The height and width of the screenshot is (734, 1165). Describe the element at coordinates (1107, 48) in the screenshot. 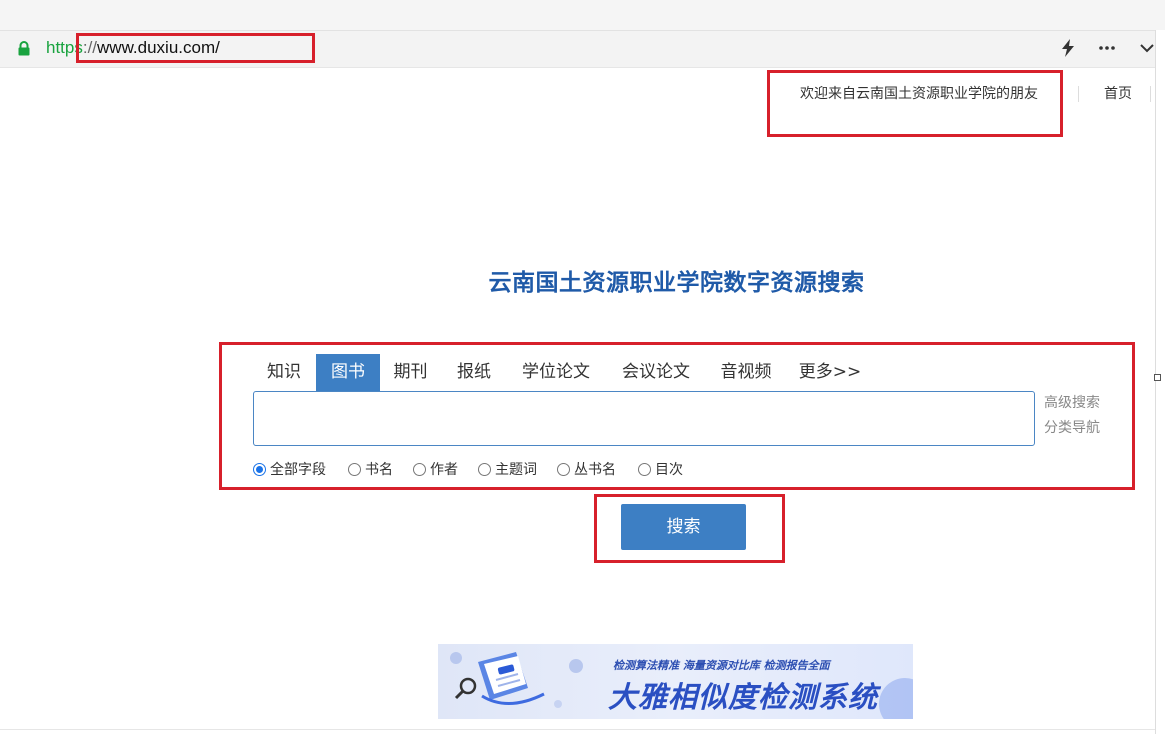

I see `more-icon` at that location.